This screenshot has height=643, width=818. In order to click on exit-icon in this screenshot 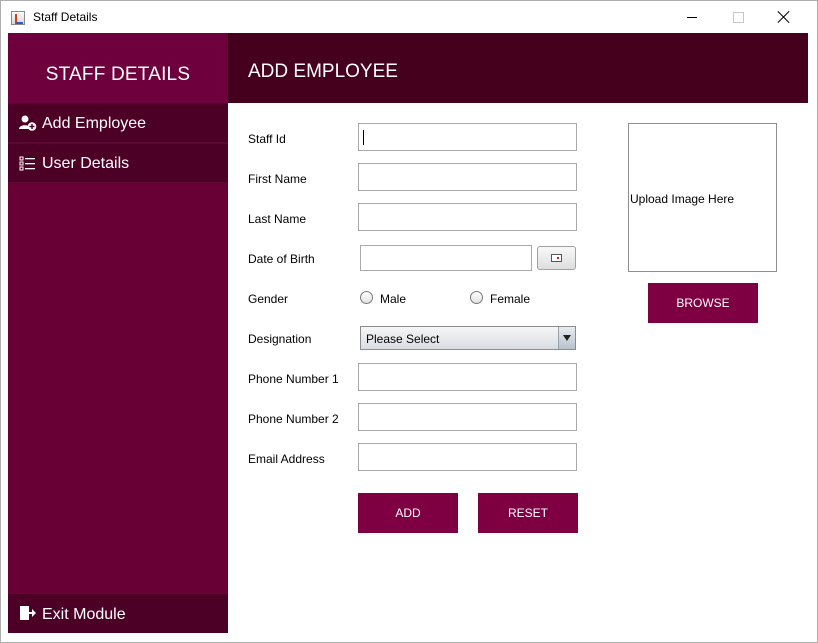, I will do `click(28, 613)`.